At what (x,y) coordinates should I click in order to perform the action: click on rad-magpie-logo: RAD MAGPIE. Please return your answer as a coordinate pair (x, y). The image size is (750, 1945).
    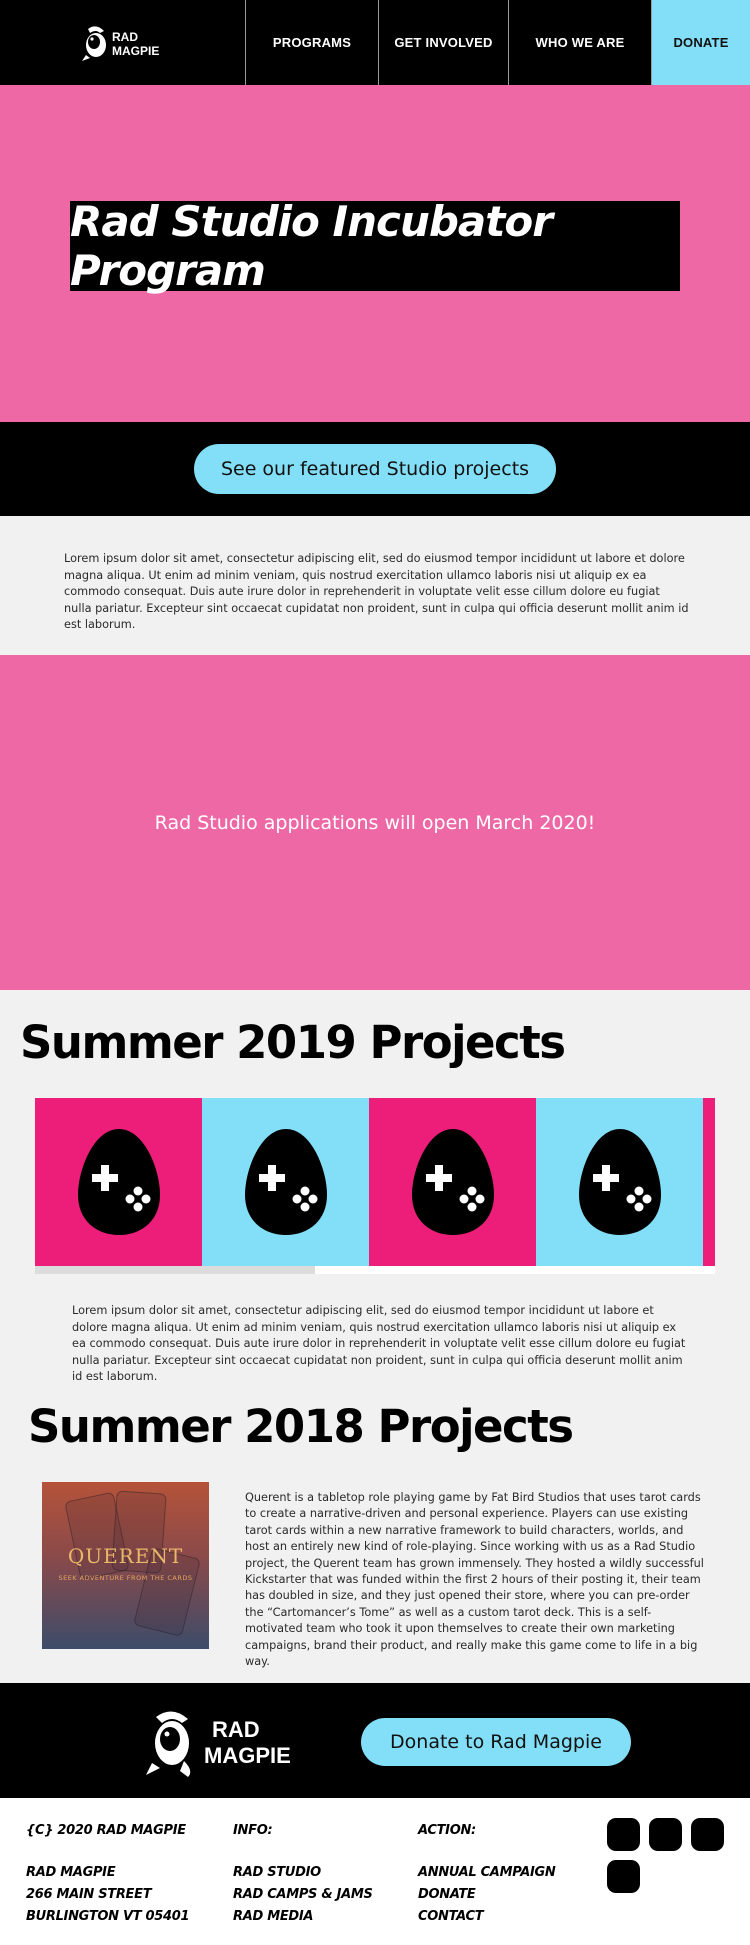
    Looking at the image, I should click on (122, 42).